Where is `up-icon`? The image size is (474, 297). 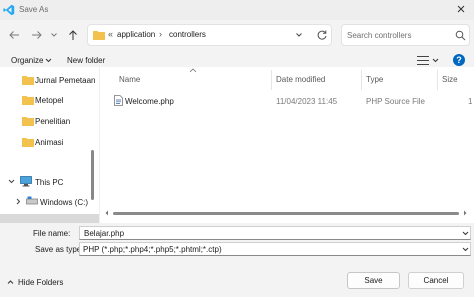 up-icon is located at coordinates (73, 35).